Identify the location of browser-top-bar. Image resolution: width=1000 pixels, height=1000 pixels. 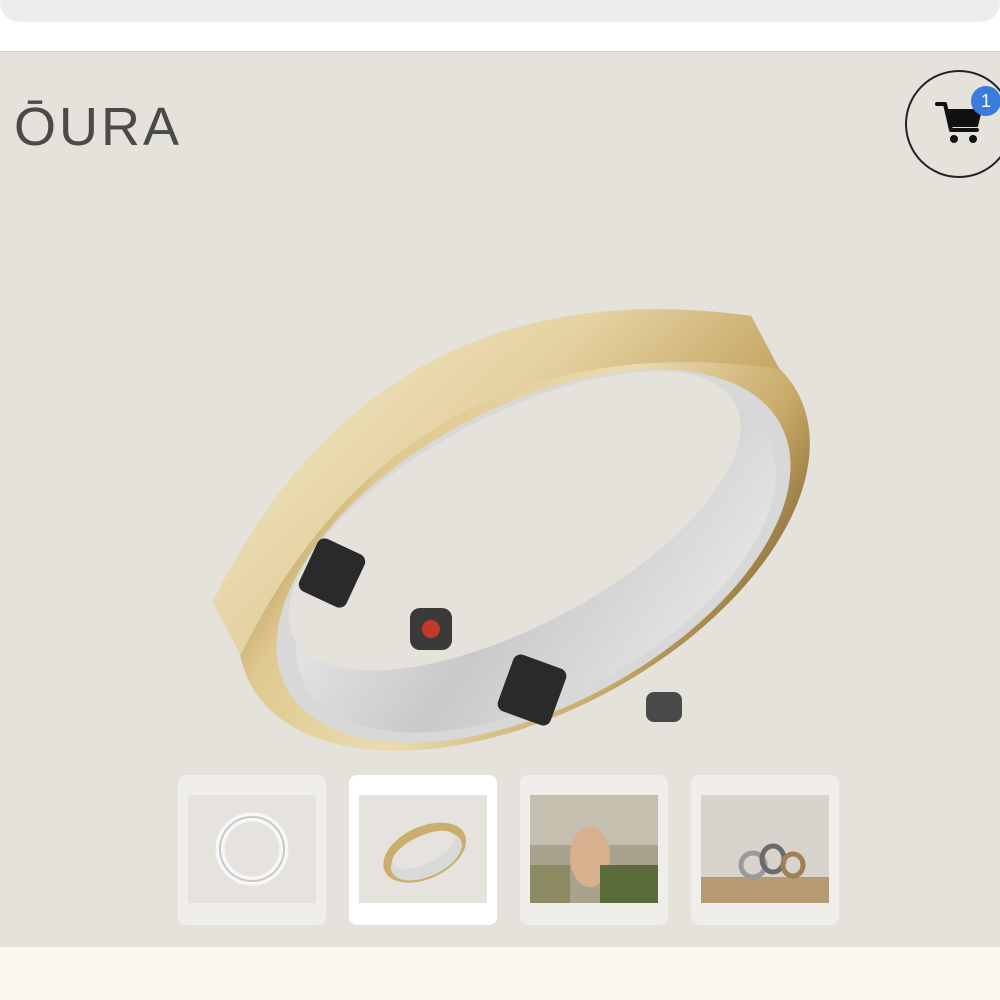
(500, 26).